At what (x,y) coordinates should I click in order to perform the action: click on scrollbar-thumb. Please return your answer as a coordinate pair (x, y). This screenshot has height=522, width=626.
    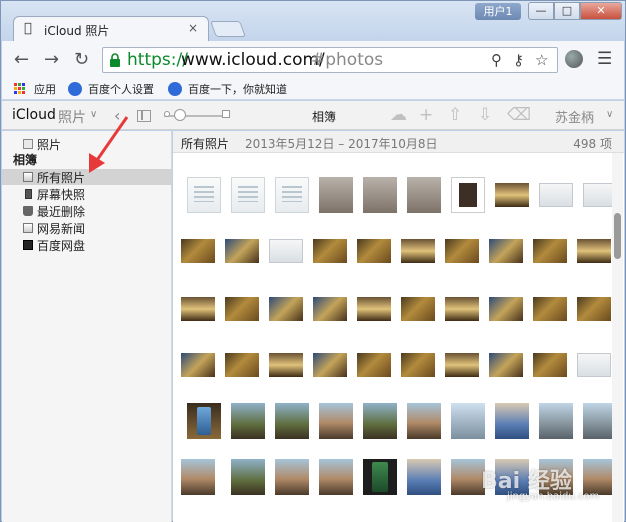
    Looking at the image, I should click on (617, 236).